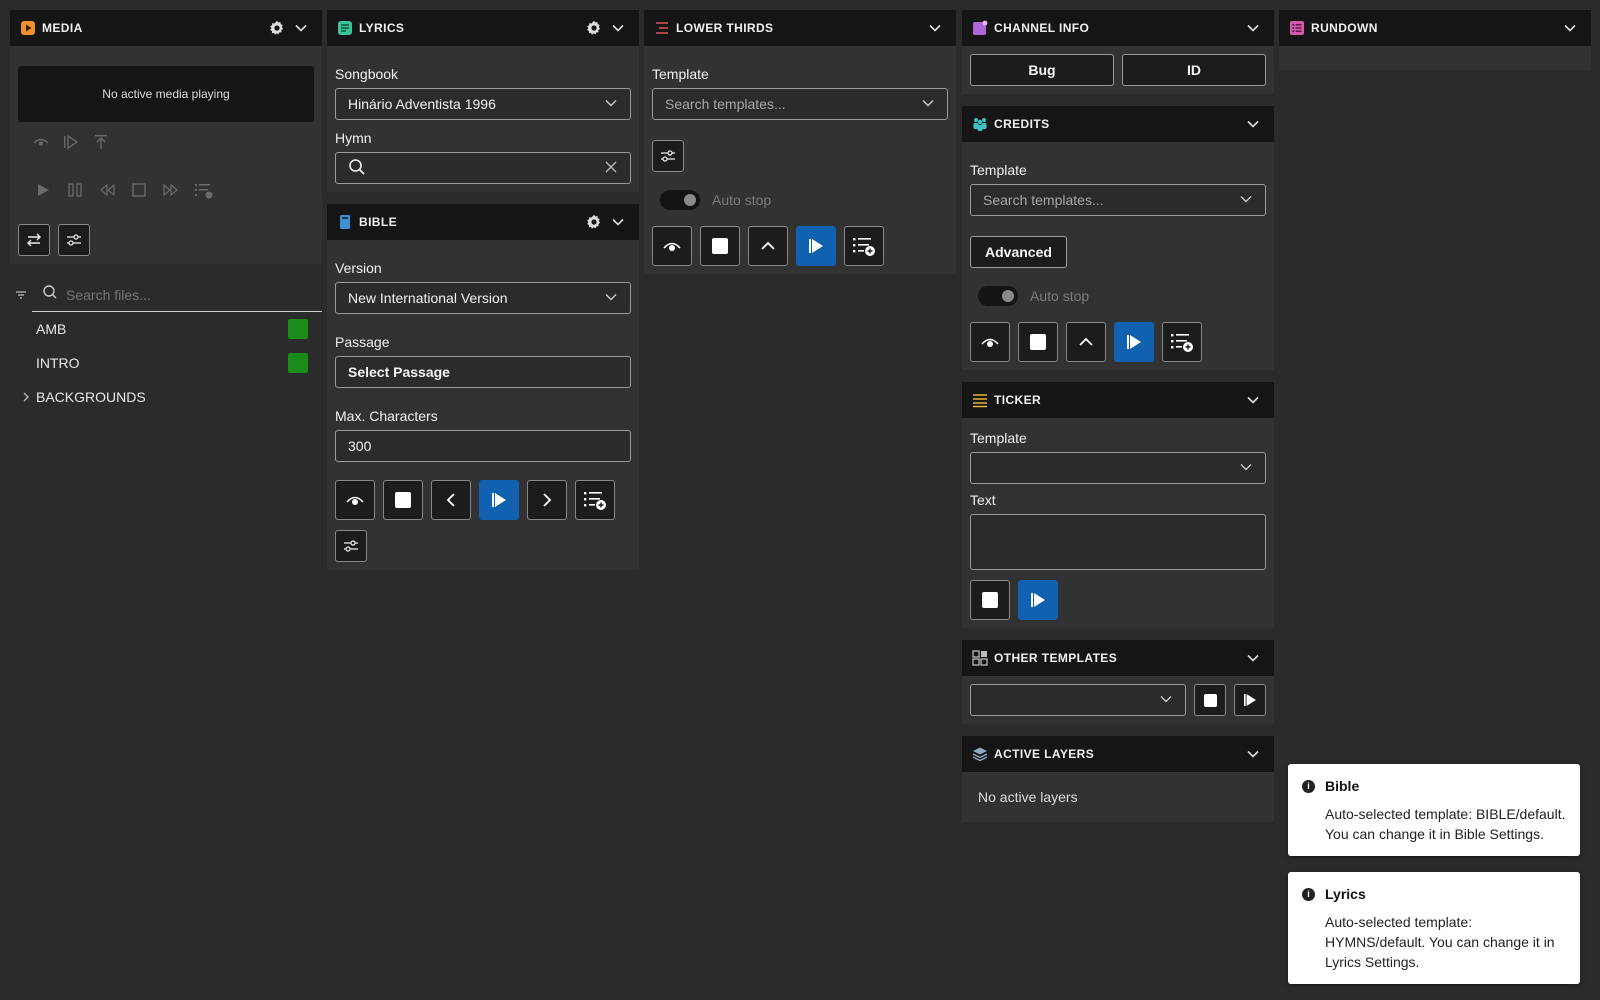 This screenshot has height=1000, width=1600. What do you see at coordinates (179, 363) in the screenshot?
I see `list-item: INTRO` at bounding box center [179, 363].